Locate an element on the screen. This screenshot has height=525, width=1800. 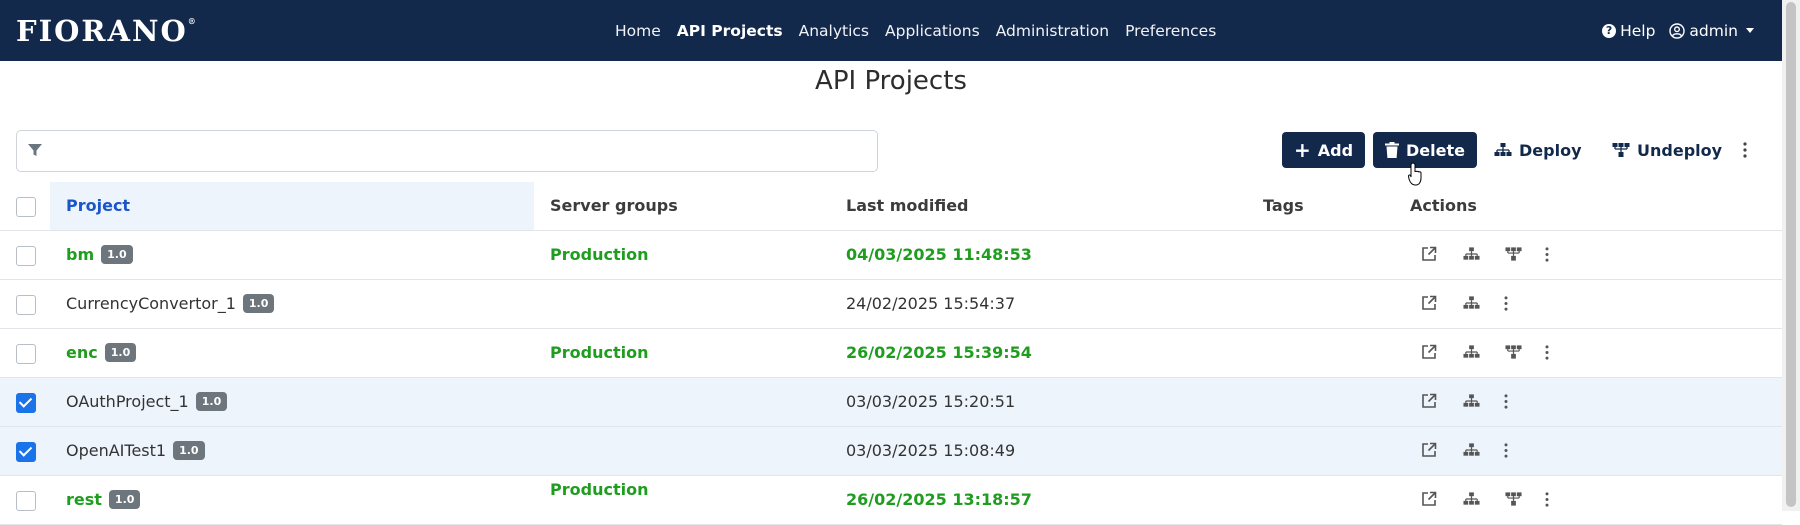
project-name-cell: enc 1.0 is located at coordinates (101, 352).